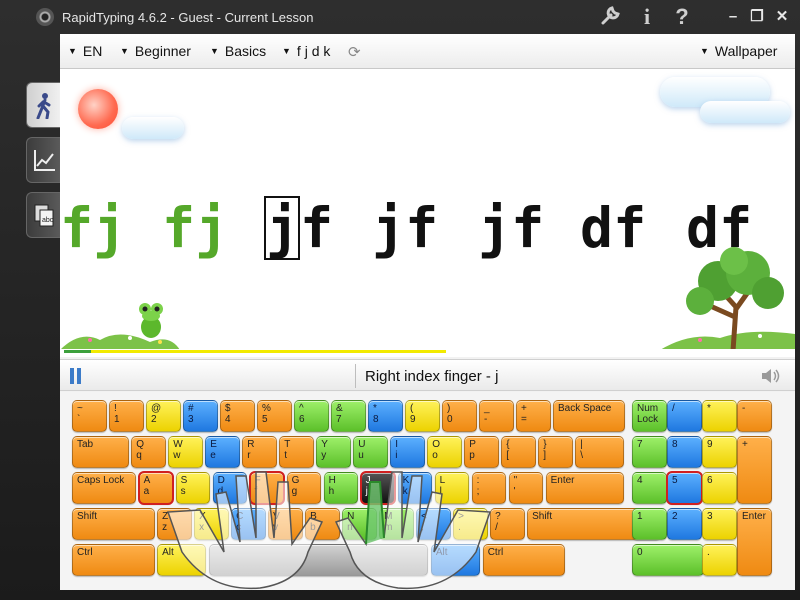 The image size is (800, 600). What do you see at coordinates (754, 416) in the screenshot?
I see `numpad-key--: -` at bounding box center [754, 416].